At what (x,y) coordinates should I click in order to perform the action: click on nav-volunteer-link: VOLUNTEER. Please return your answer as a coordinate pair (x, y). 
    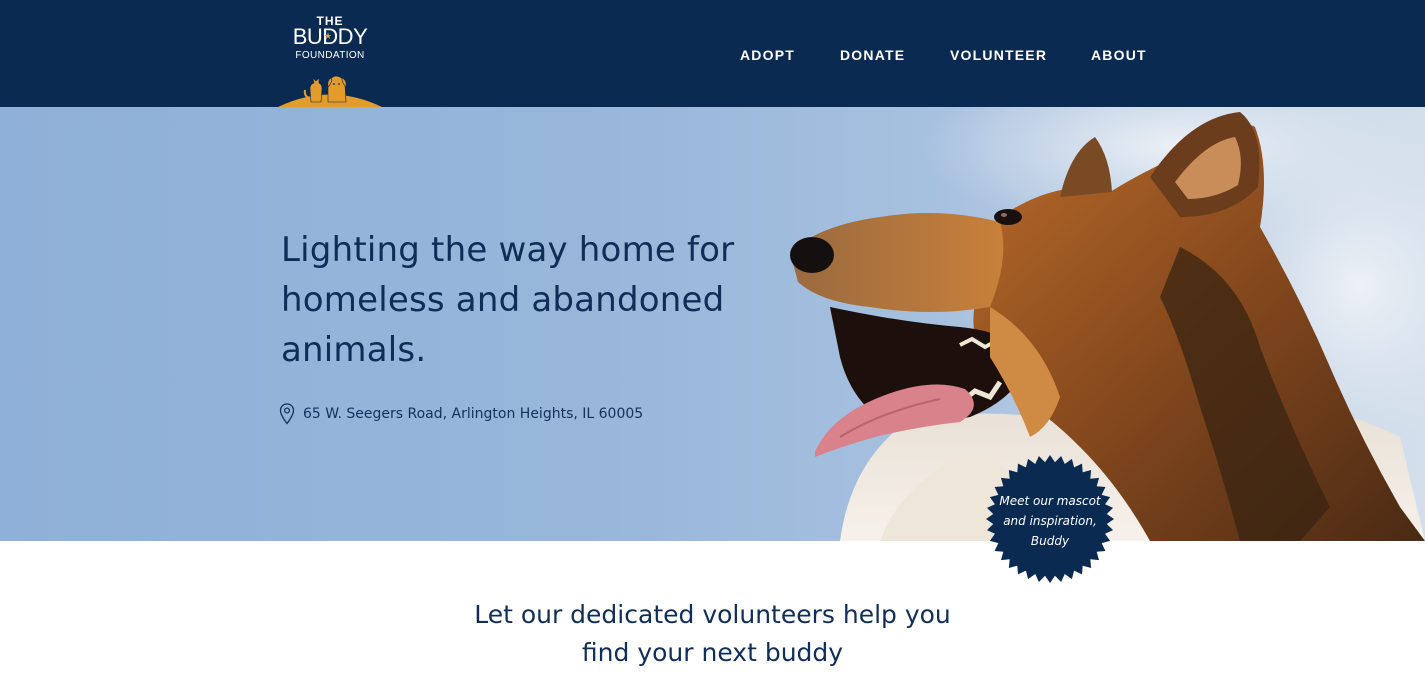
    Looking at the image, I should click on (998, 55).